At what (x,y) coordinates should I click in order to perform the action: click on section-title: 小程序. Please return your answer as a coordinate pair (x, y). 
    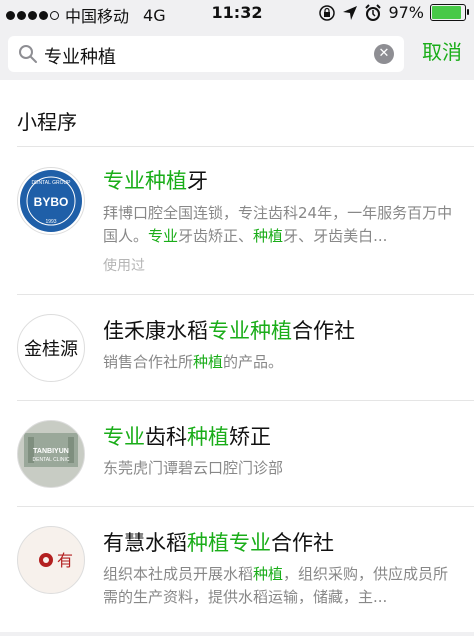
    Looking at the image, I should click on (47, 122).